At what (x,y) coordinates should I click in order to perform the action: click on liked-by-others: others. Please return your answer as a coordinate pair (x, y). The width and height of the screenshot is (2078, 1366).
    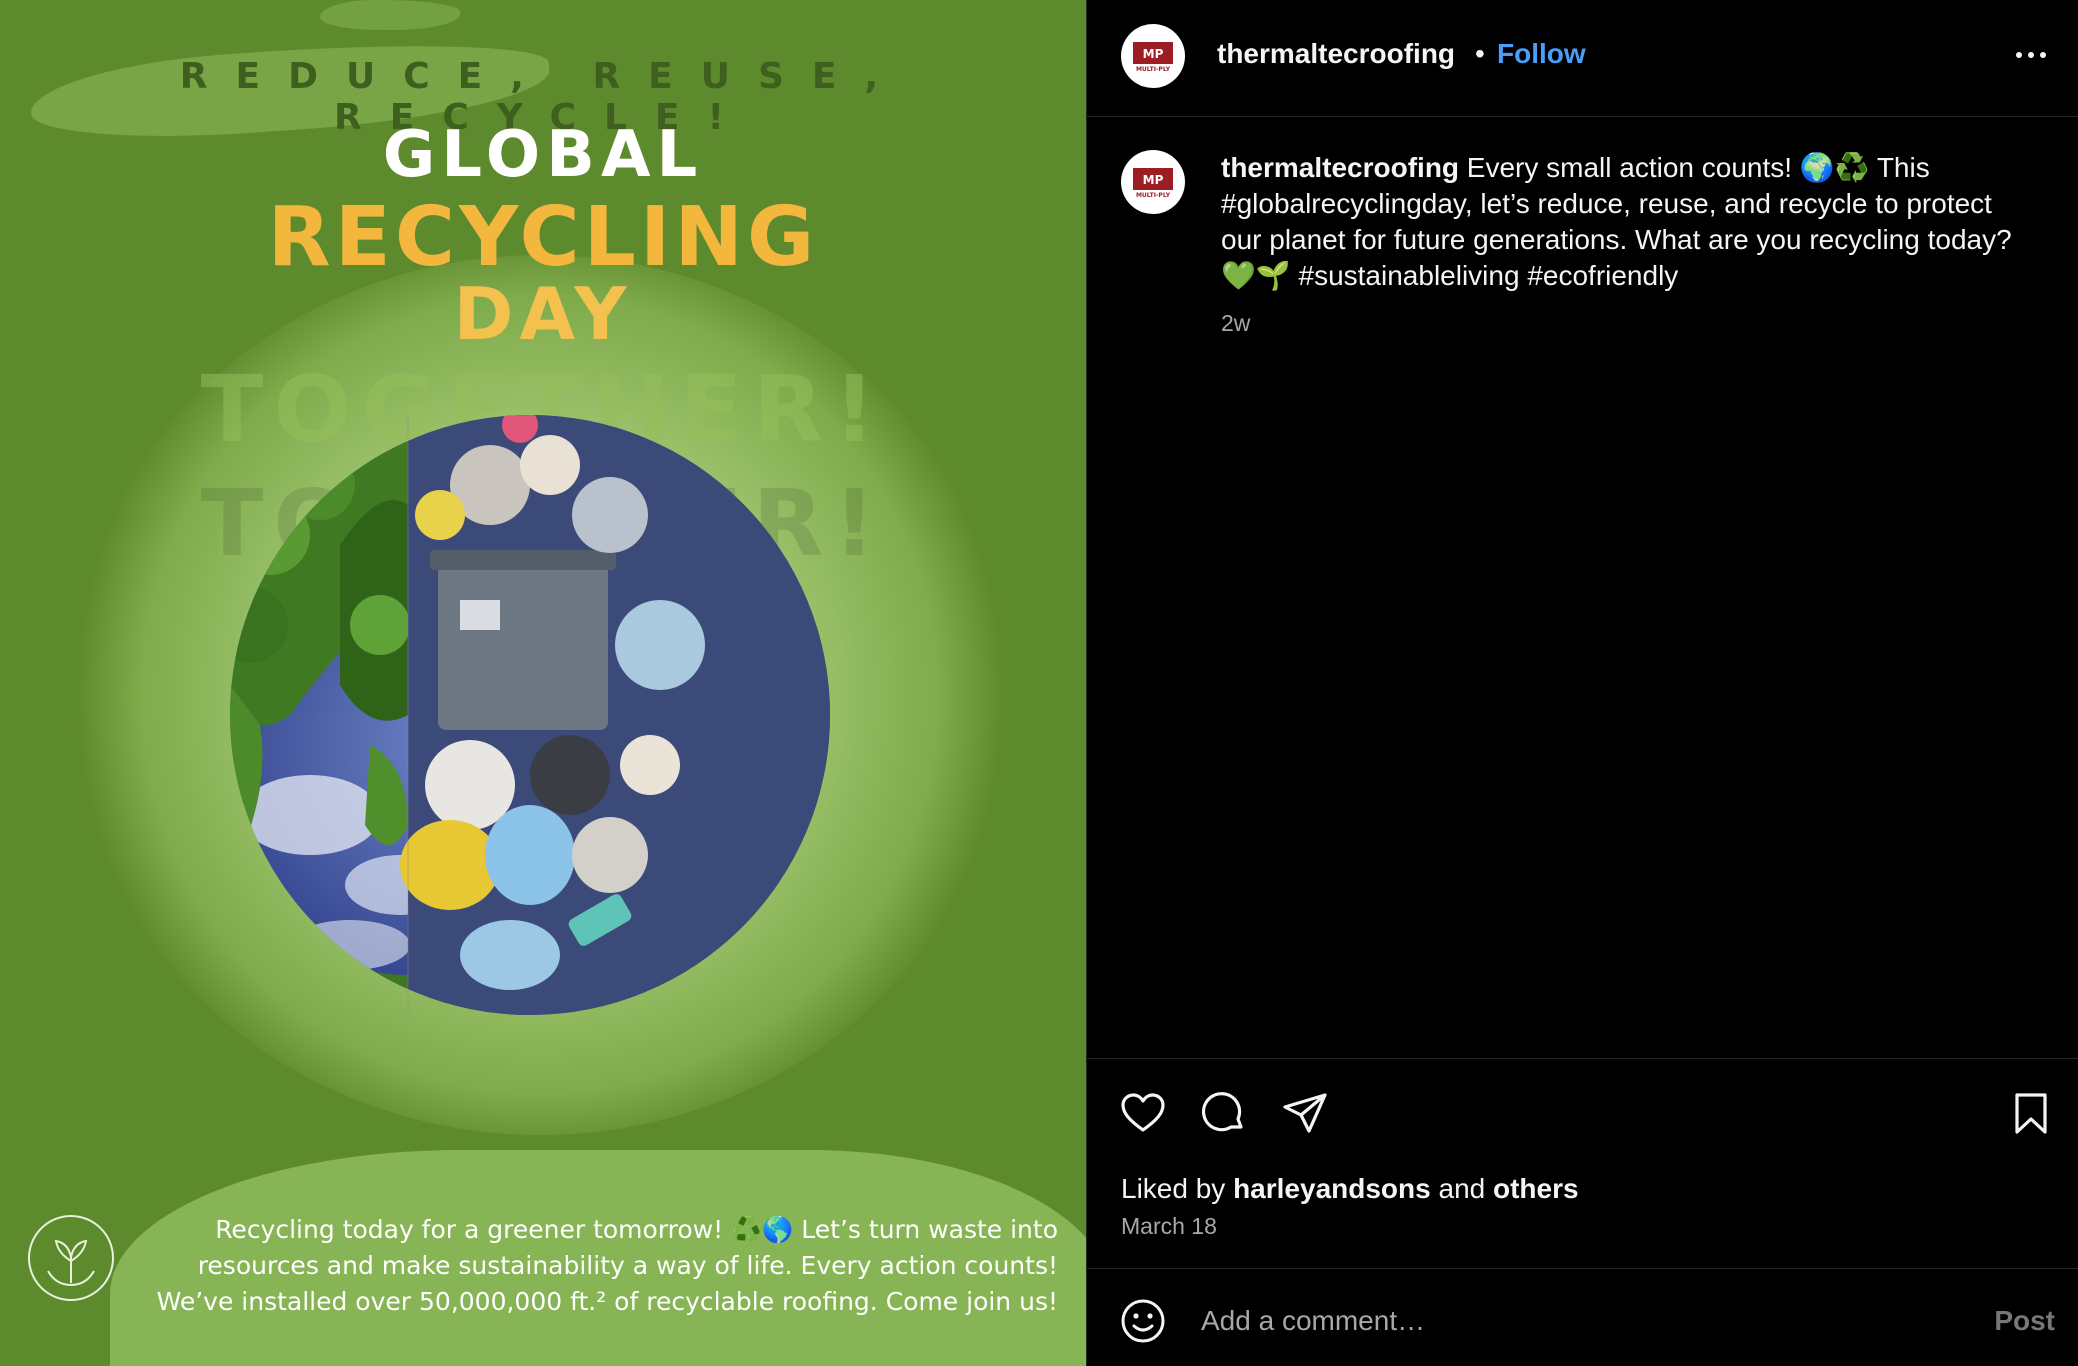
    Looking at the image, I should click on (1536, 1188).